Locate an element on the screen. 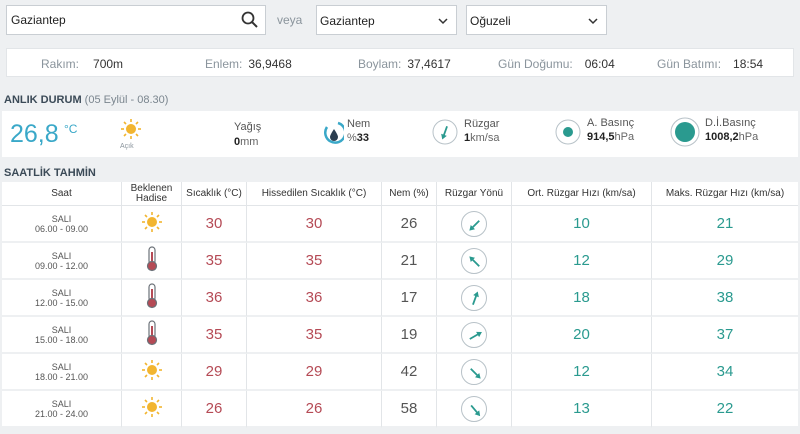 This screenshot has width=800, height=434. province-select: Gaziantep is located at coordinates (386, 20).